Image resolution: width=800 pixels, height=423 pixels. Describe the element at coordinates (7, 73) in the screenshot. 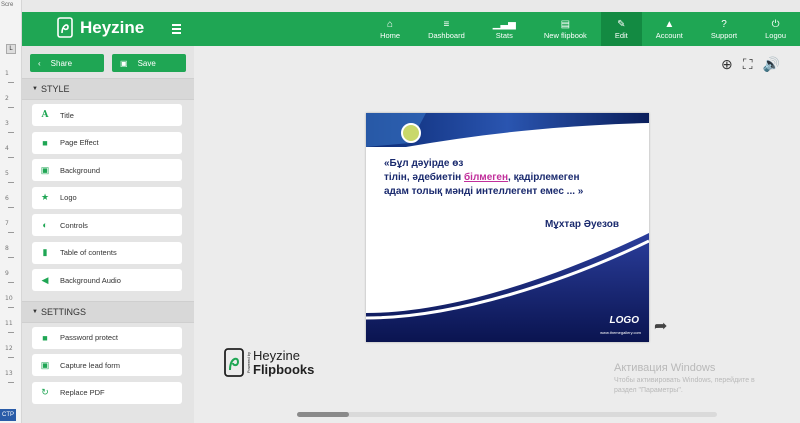

I see `ruler-number: 1` at that location.